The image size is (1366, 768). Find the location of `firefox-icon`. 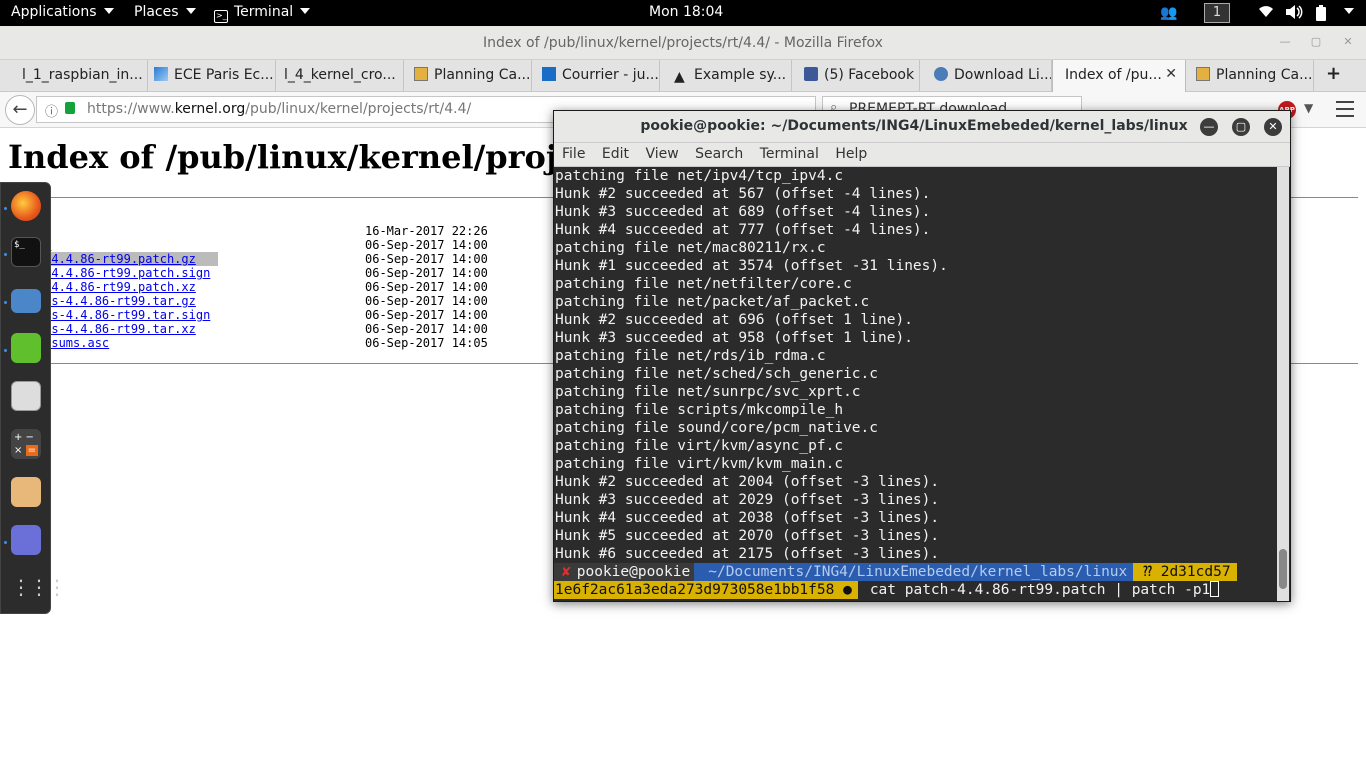

firefox-icon is located at coordinates (26, 206).